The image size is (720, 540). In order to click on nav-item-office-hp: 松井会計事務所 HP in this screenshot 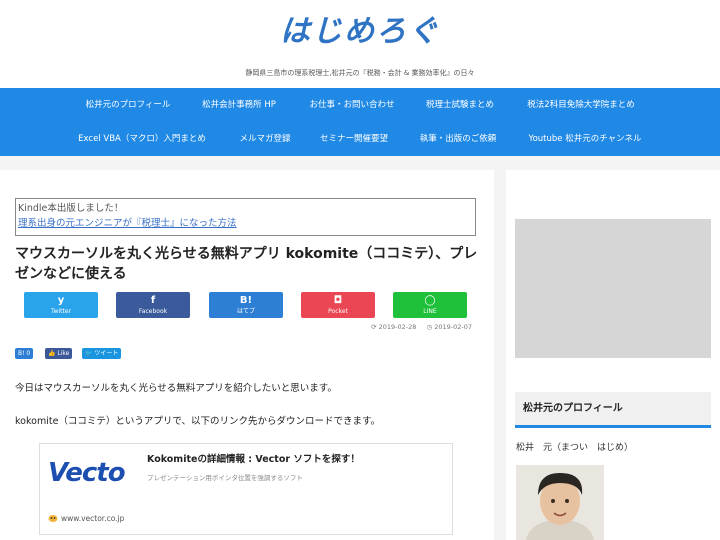, I will do `click(239, 105)`.